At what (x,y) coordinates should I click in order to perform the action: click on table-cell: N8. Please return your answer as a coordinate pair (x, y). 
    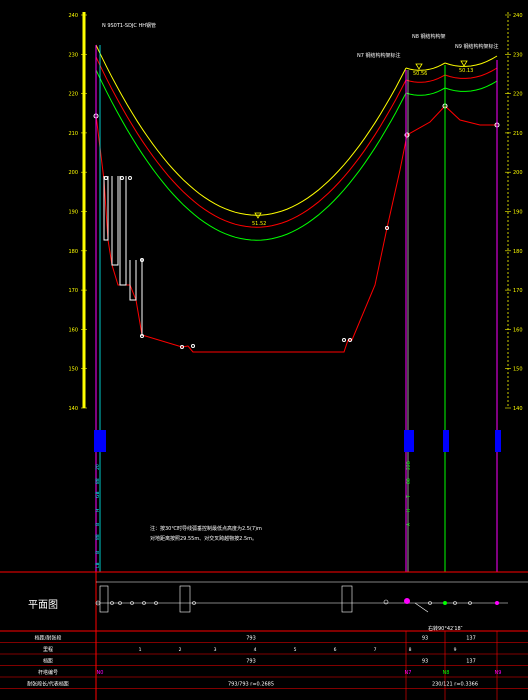
    Looking at the image, I should click on (446, 673).